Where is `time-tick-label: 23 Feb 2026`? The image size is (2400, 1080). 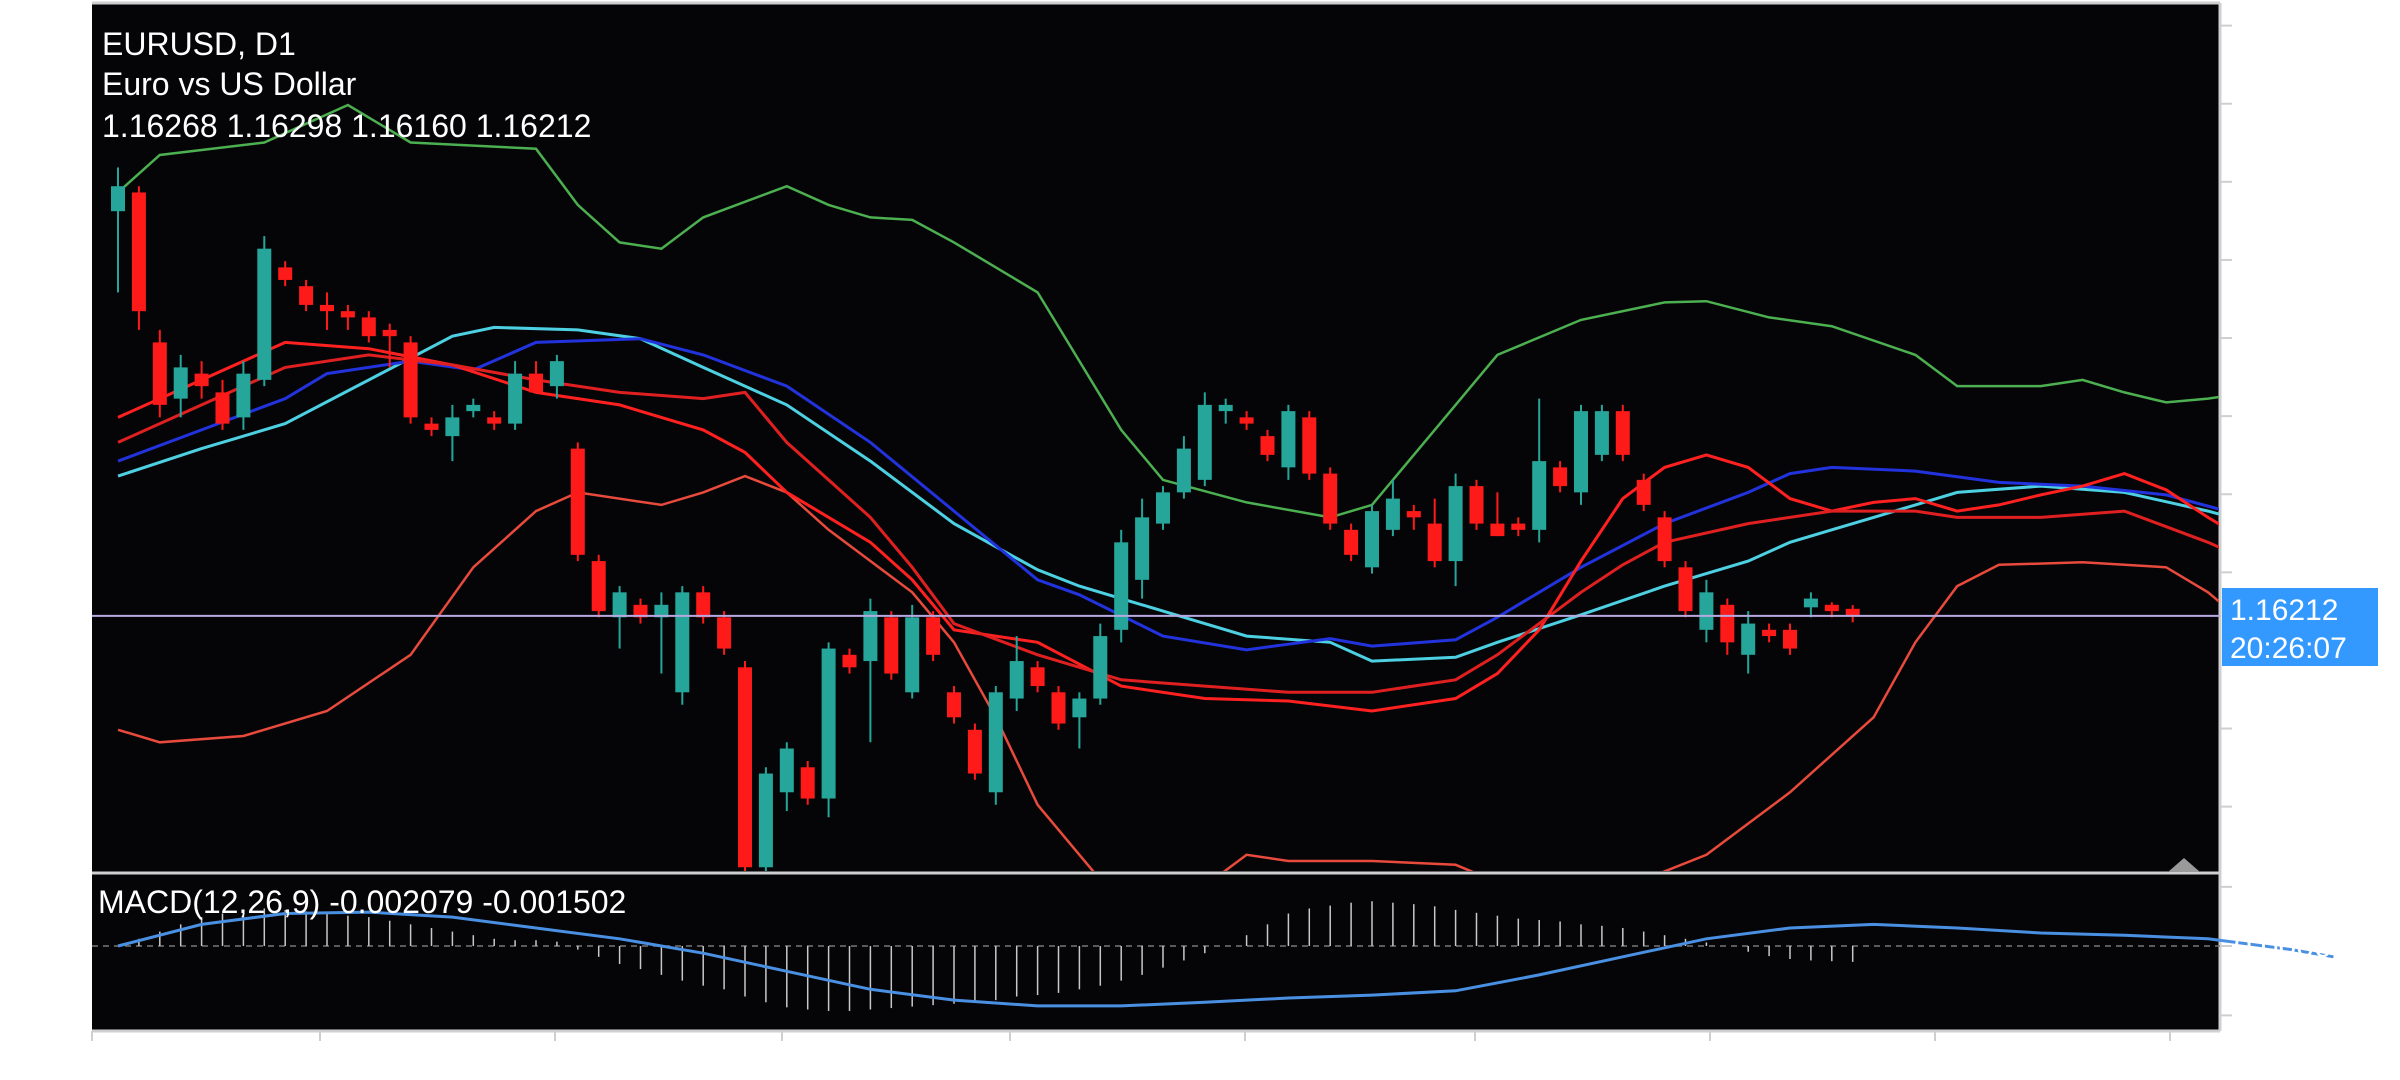
time-tick-label: 23 Feb 2026 is located at coordinates (645, 1057).